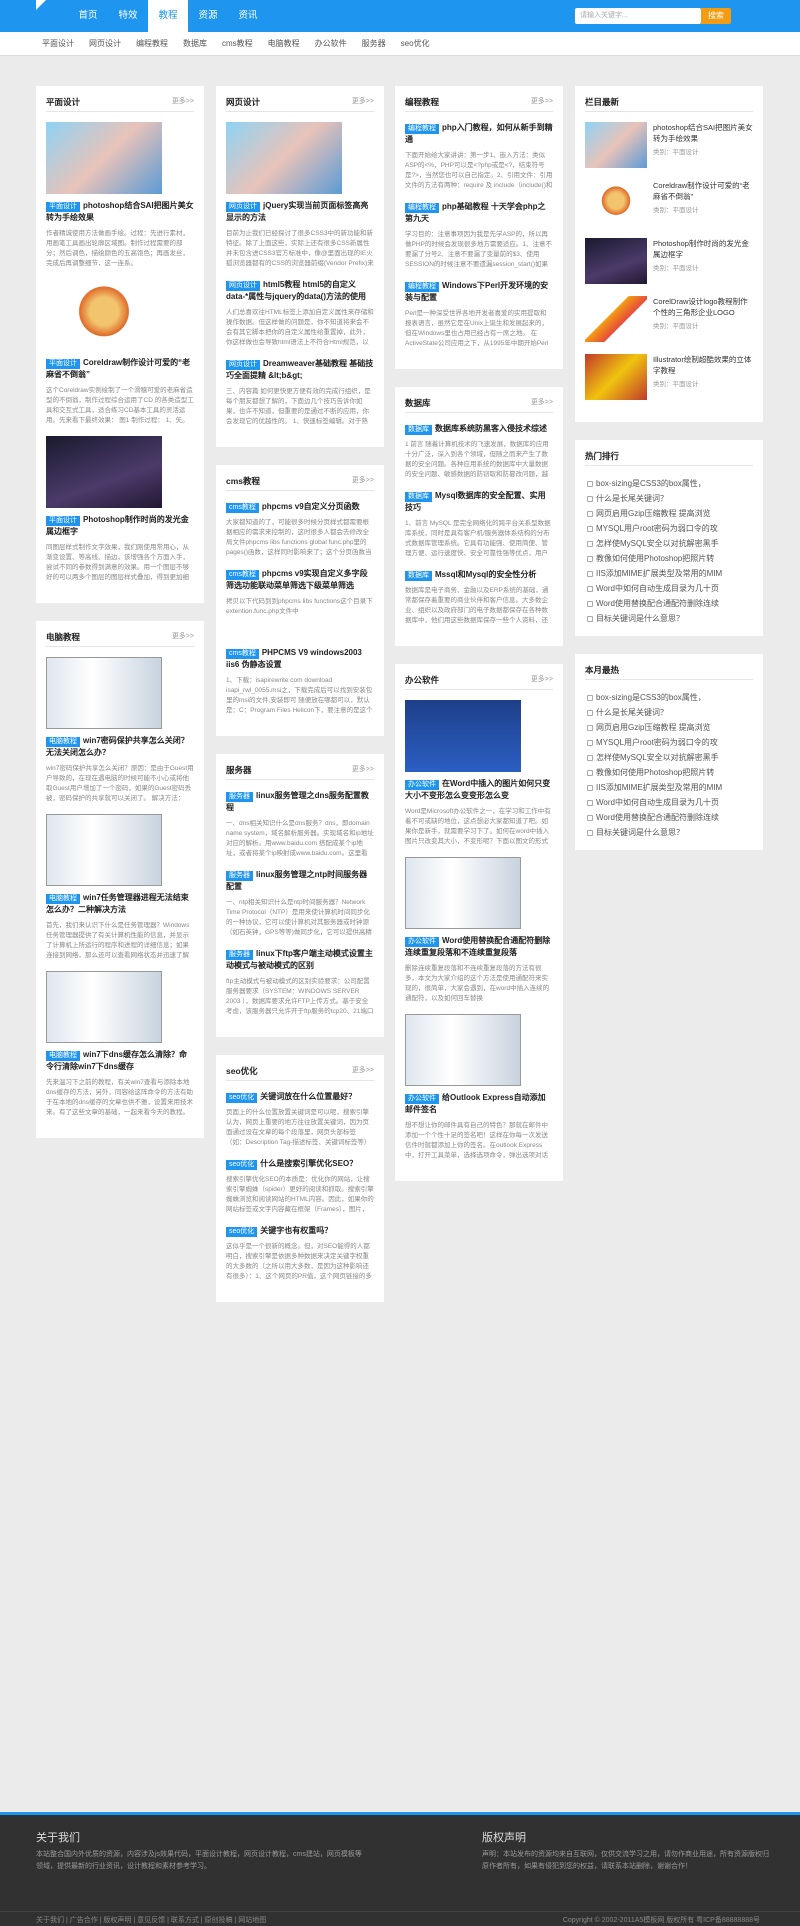  Describe the element at coordinates (58, 43) in the screenshot. I see `subnav-item: 平面设计` at that location.